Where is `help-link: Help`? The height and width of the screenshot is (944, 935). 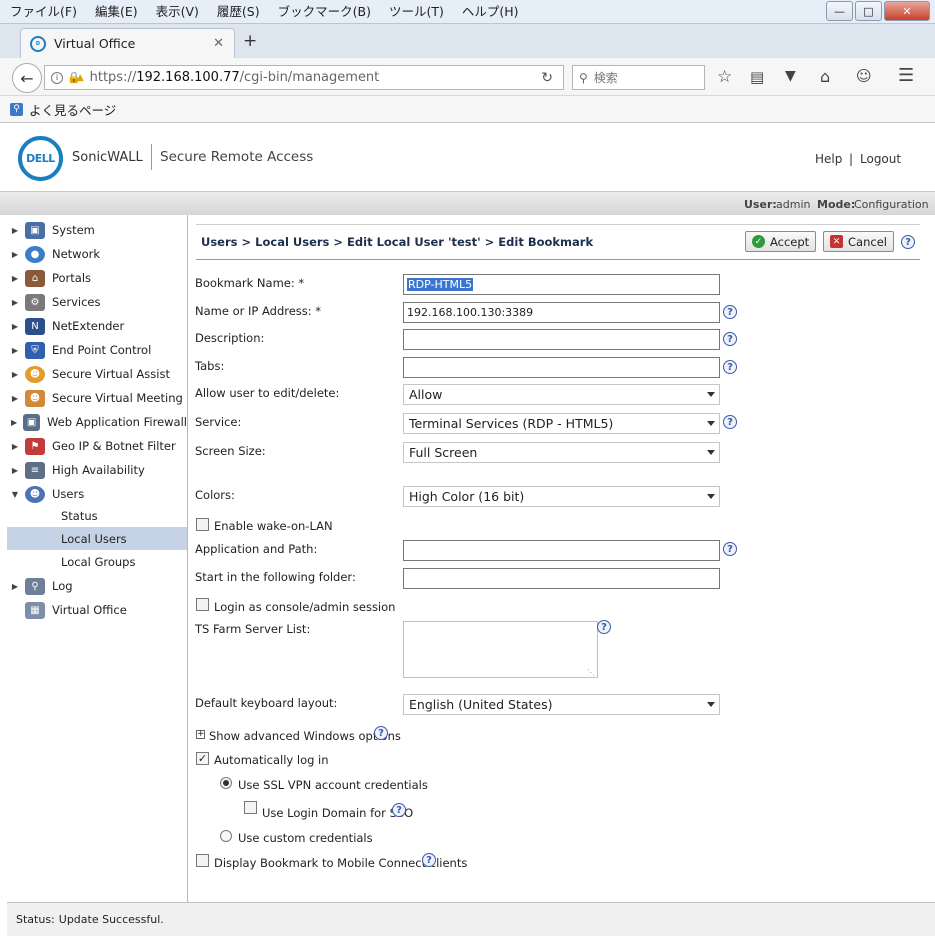 help-link: Help is located at coordinates (828, 159).